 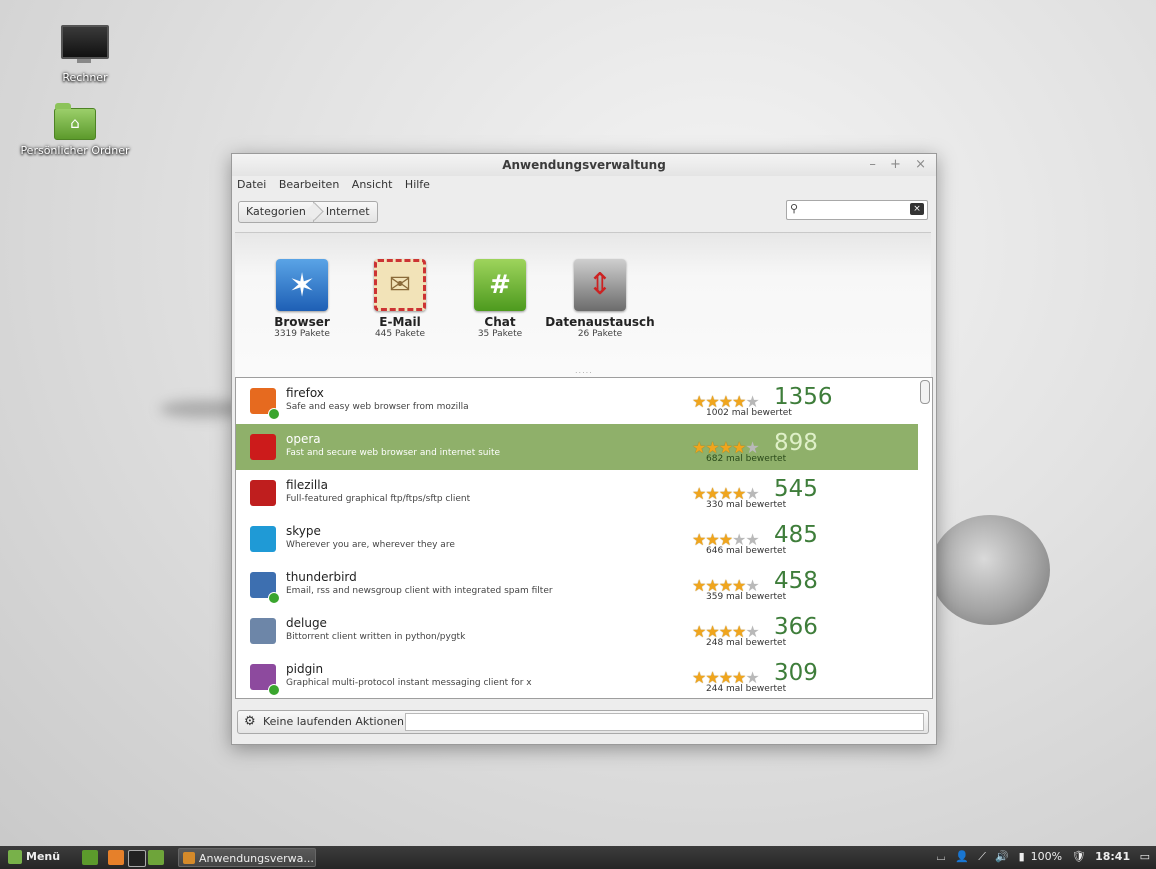 I want to click on category-name: E-Mail, so click(x=400, y=322).